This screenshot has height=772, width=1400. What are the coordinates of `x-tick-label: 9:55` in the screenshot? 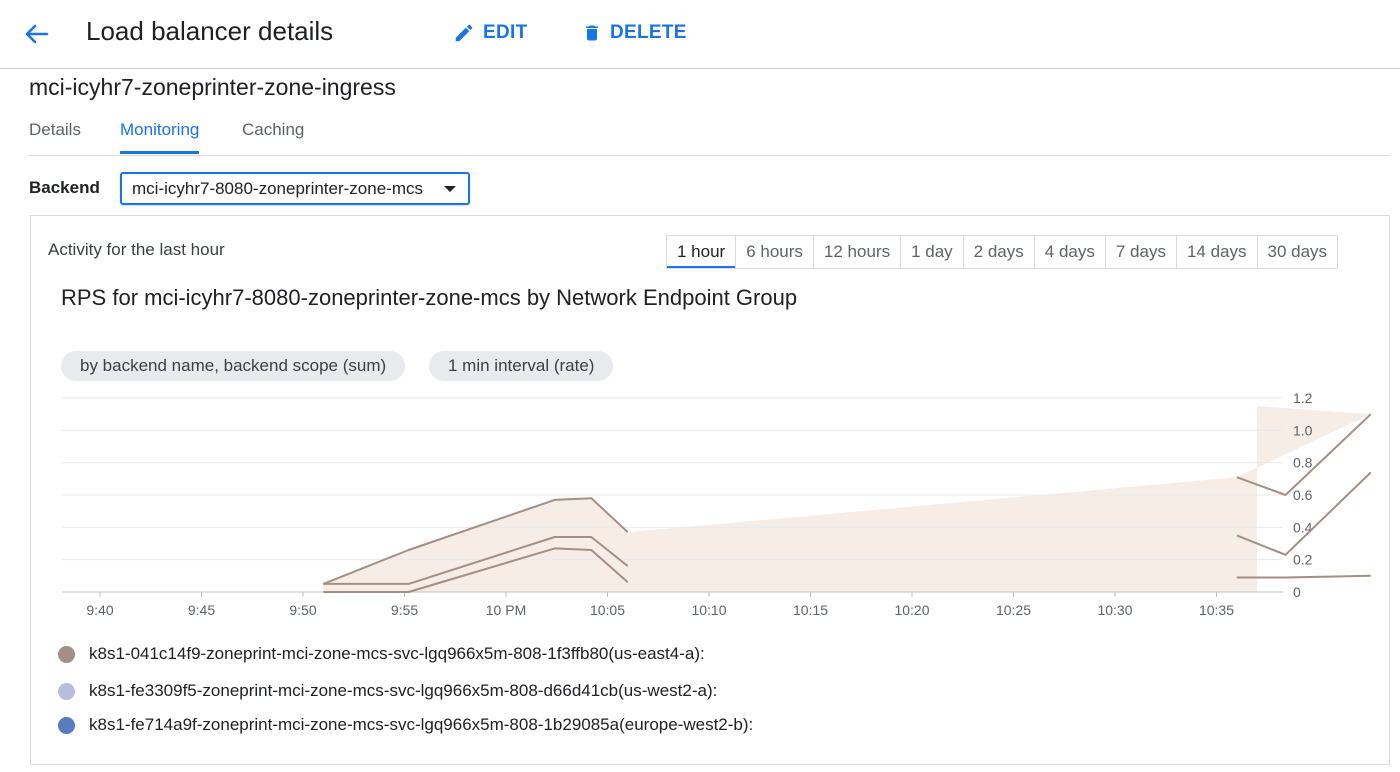 It's located at (404, 610).